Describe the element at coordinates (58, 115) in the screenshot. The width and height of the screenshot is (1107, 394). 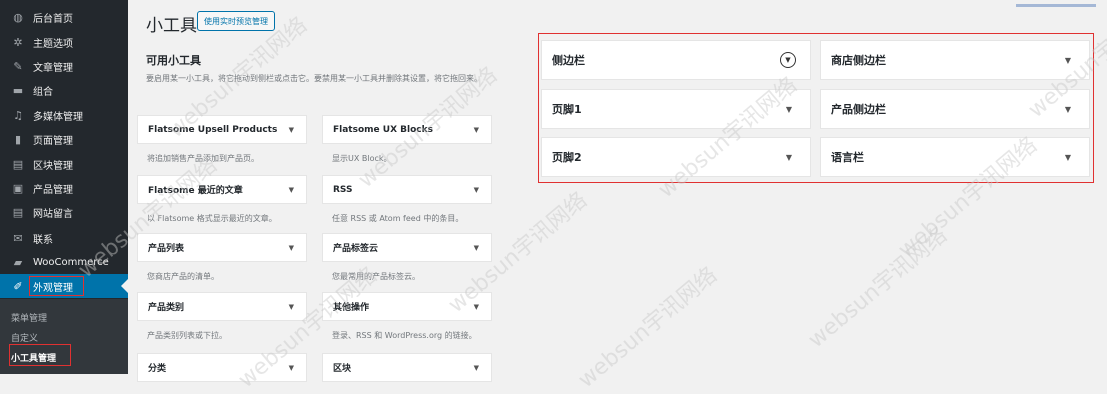
I see `sidebar-item-label: 多媒体管理` at that location.